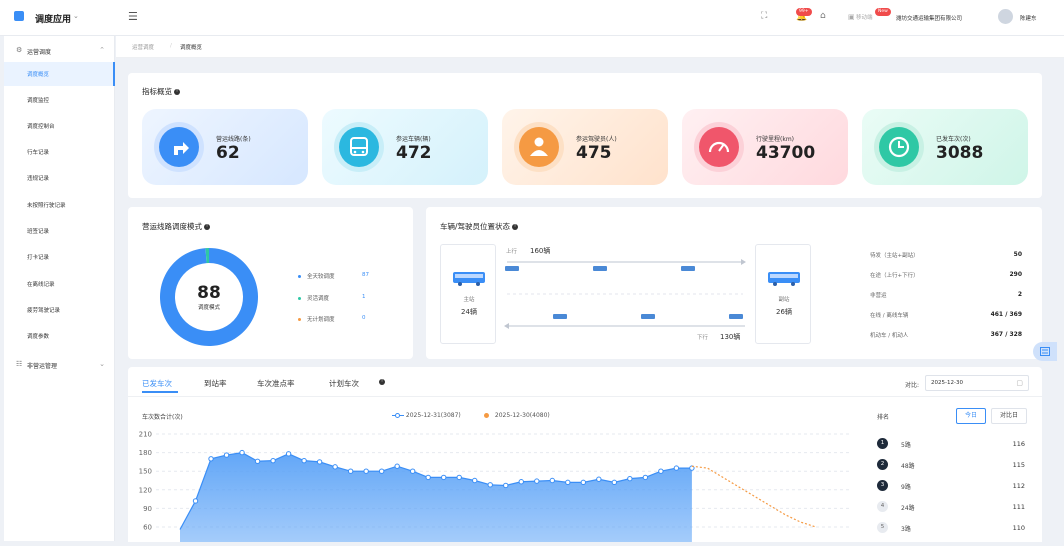 Image resolution: width=1064 pixels, height=546 pixels. What do you see at coordinates (59, 74) in the screenshot?
I see `sidebar-item: 调度概览` at bounding box center [59, 74].